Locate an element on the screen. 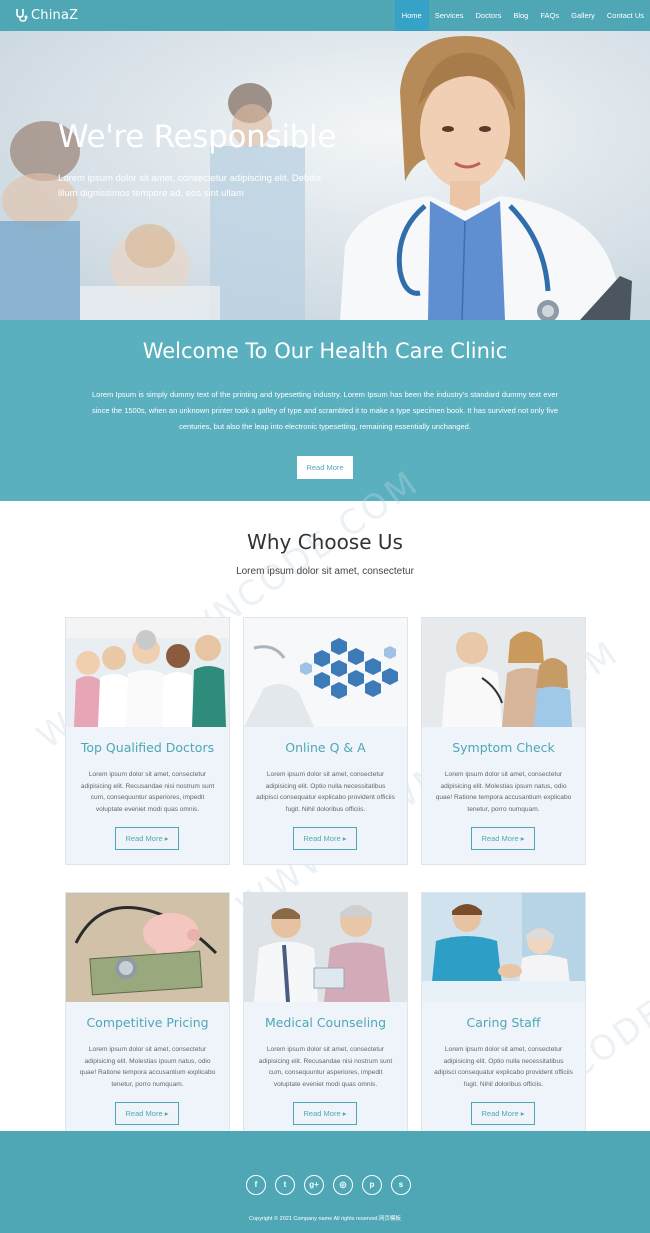  nav-doctors: Doctors is located at coordinates (489, 15).